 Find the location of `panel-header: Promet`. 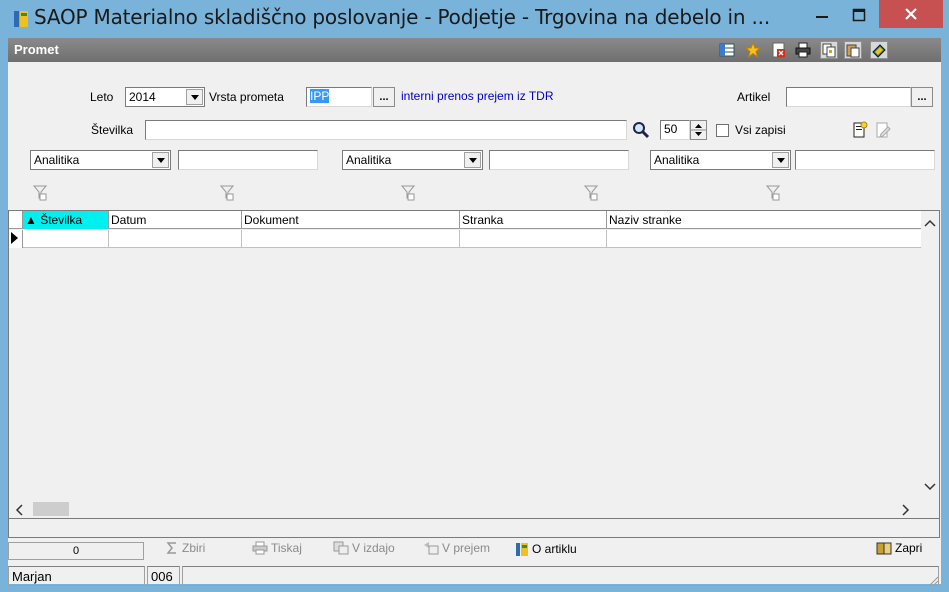

panel-header: Promet is located at coordinates (474, 50).